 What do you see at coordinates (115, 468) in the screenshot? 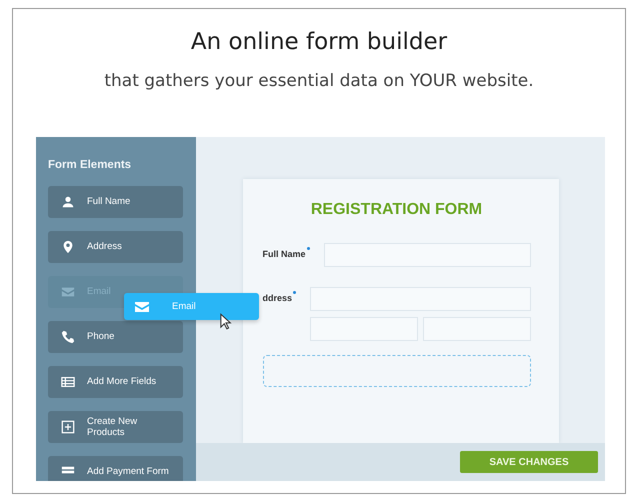
I see `sidebar-item: Add Payment Form` at bounding box center [115, 468].